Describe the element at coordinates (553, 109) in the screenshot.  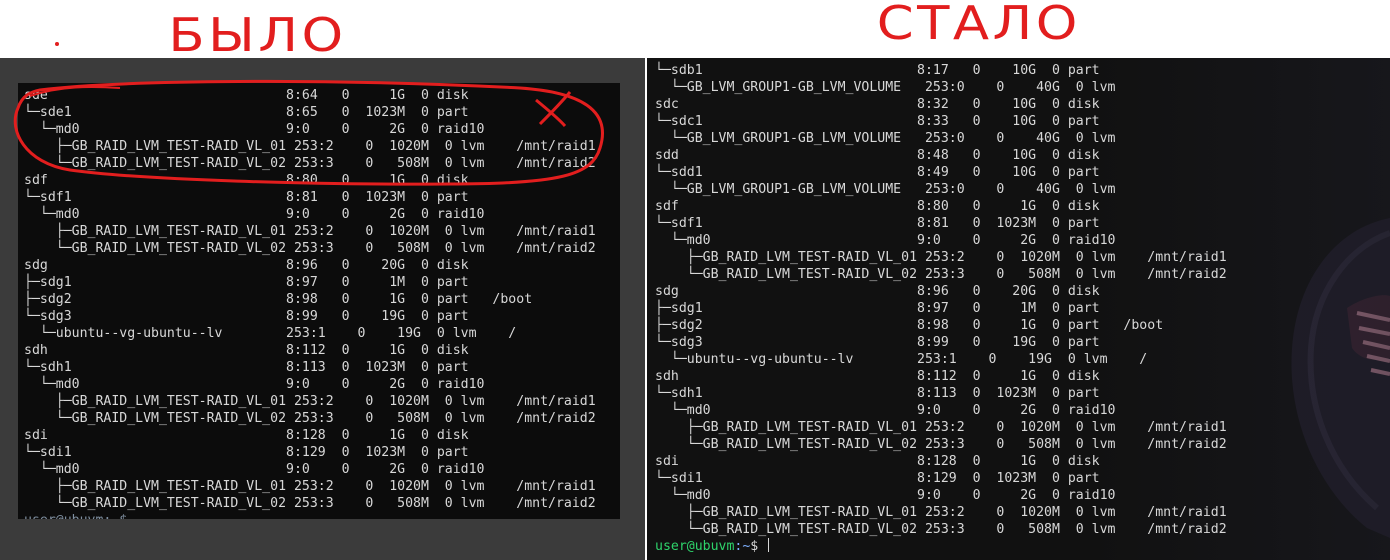
I see `x-mark-icon` at that location.